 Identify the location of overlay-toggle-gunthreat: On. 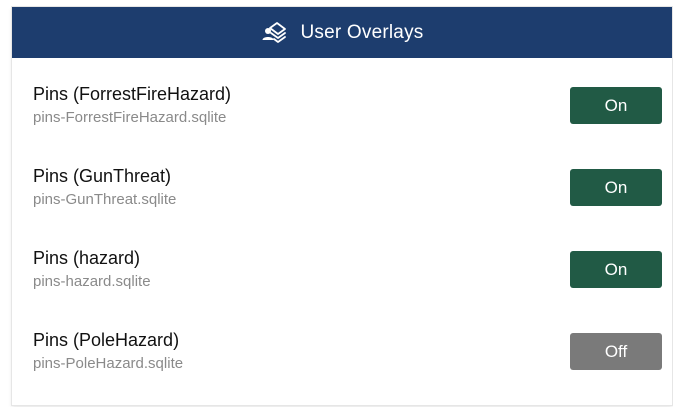
(616, 187).